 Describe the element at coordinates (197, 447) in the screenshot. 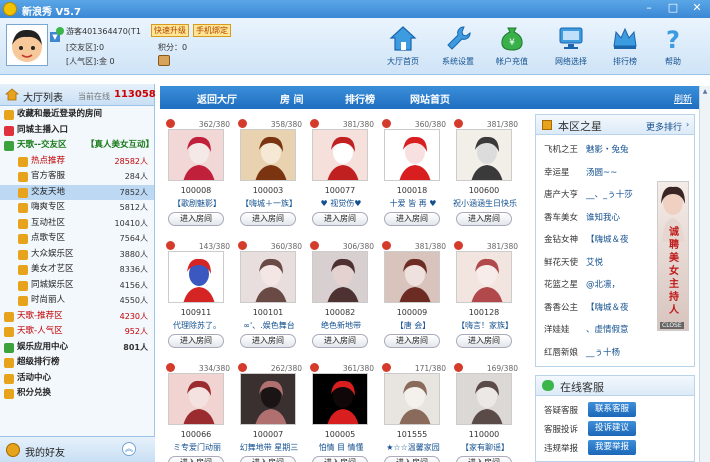

I see `room-name: ミ专爱门动丽` at that location.